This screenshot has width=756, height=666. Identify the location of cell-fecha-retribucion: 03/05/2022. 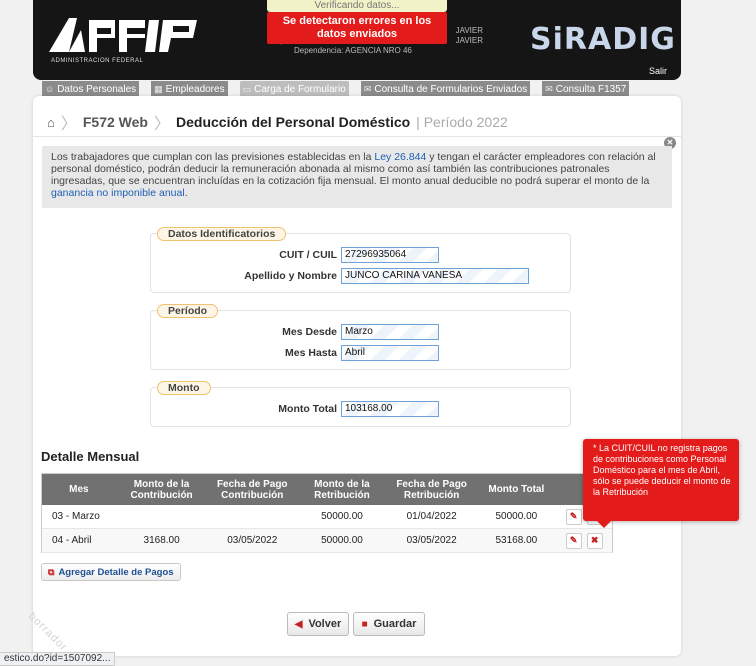
(431, 540).